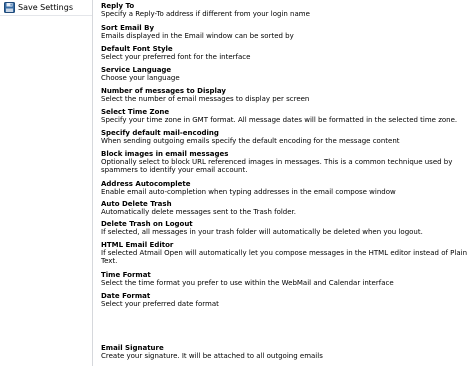 Image resolution: width=474 pixels, height=366 pixels. Describe the element at coordinates (286, 74) in the screenshot. I see `setting-service-language: Service Language Choose your language` at that location.